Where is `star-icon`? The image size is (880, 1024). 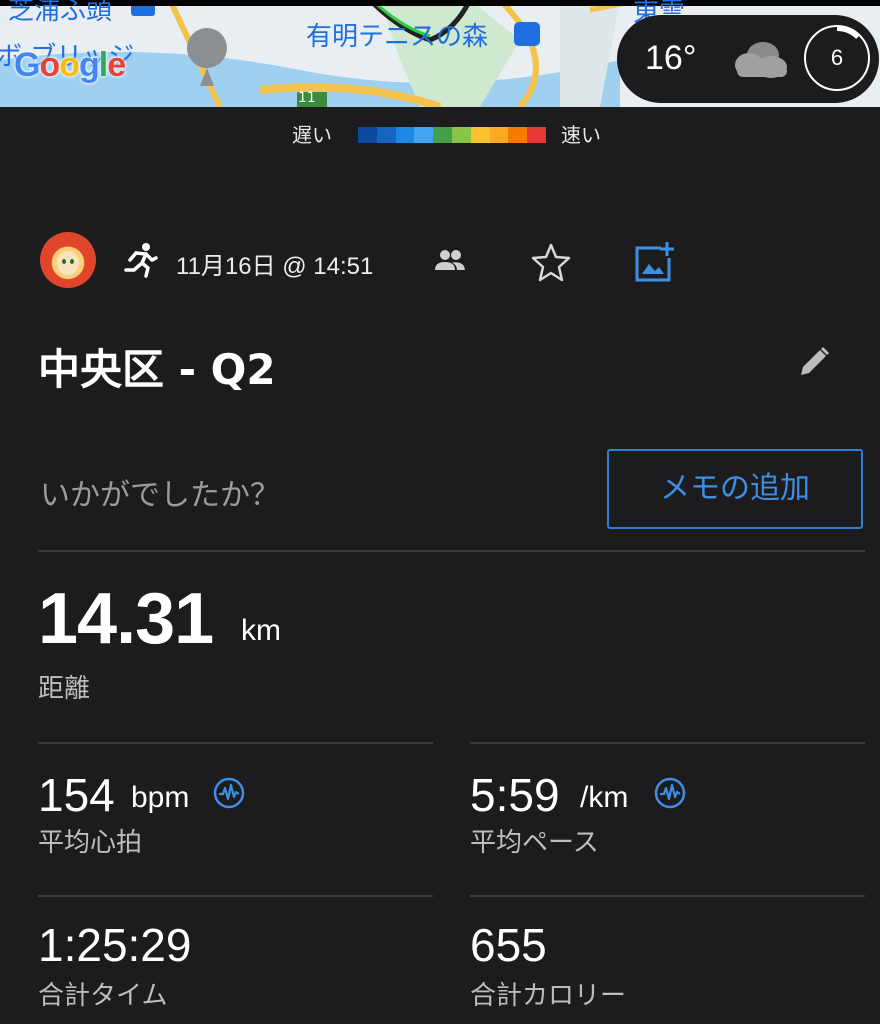
star-icon is located at coordinates (551, 262).